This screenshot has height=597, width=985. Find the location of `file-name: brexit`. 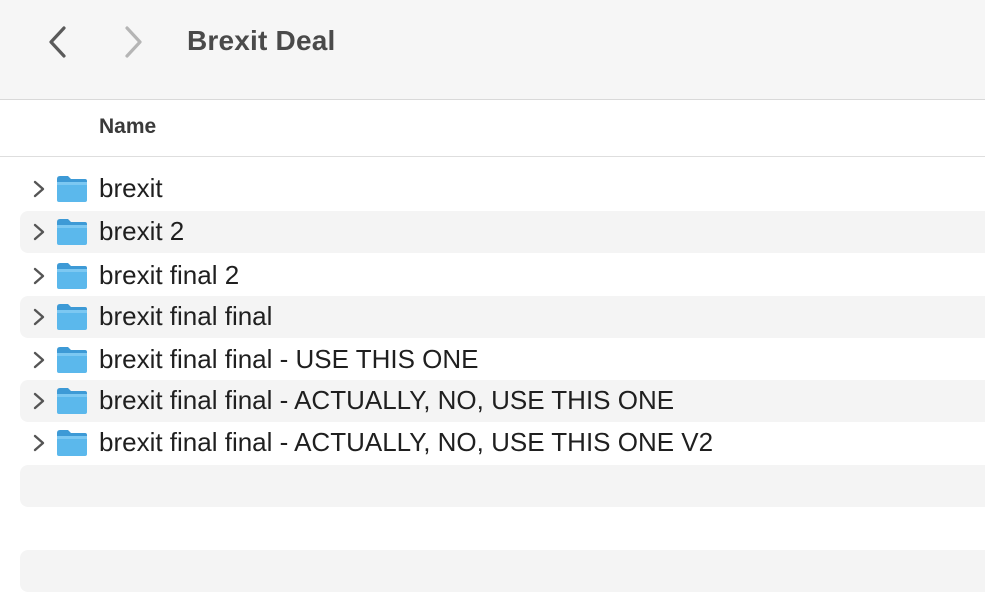

file-name: brexit is located at coordinates (131, 188).